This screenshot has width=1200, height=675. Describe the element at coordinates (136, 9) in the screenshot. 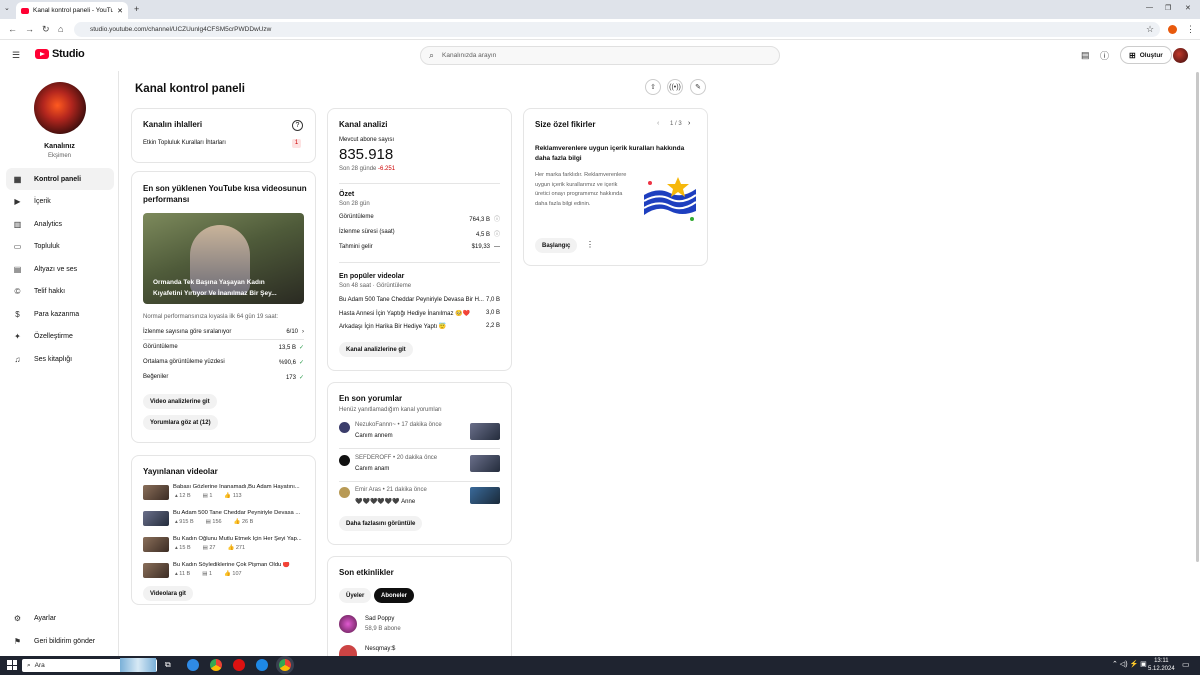

I see `new-tab-icon: +` at that location.